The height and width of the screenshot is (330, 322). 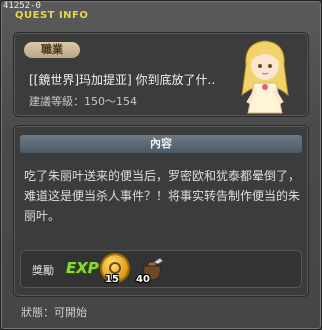 What do you see at coordinates (83, 101) in the screenshot?
I see `level-requirement: 建議等級：150～154` at bounding box center [83, 101].